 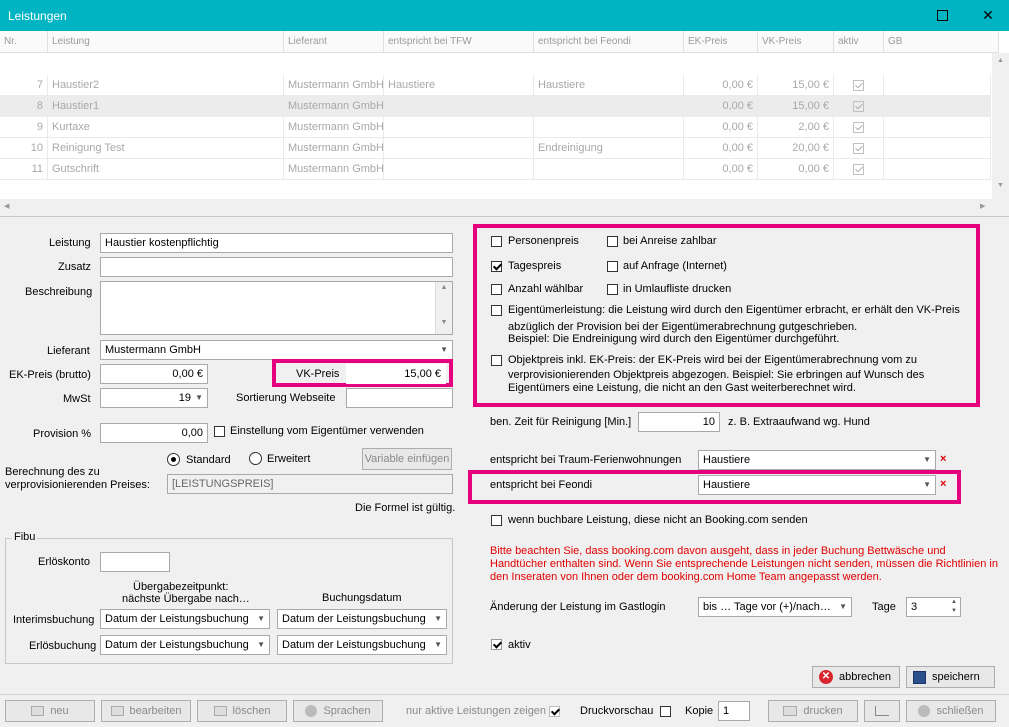 I want to click on tage-stepper: 3 ▲ ▼, so click(x=933, y=607).